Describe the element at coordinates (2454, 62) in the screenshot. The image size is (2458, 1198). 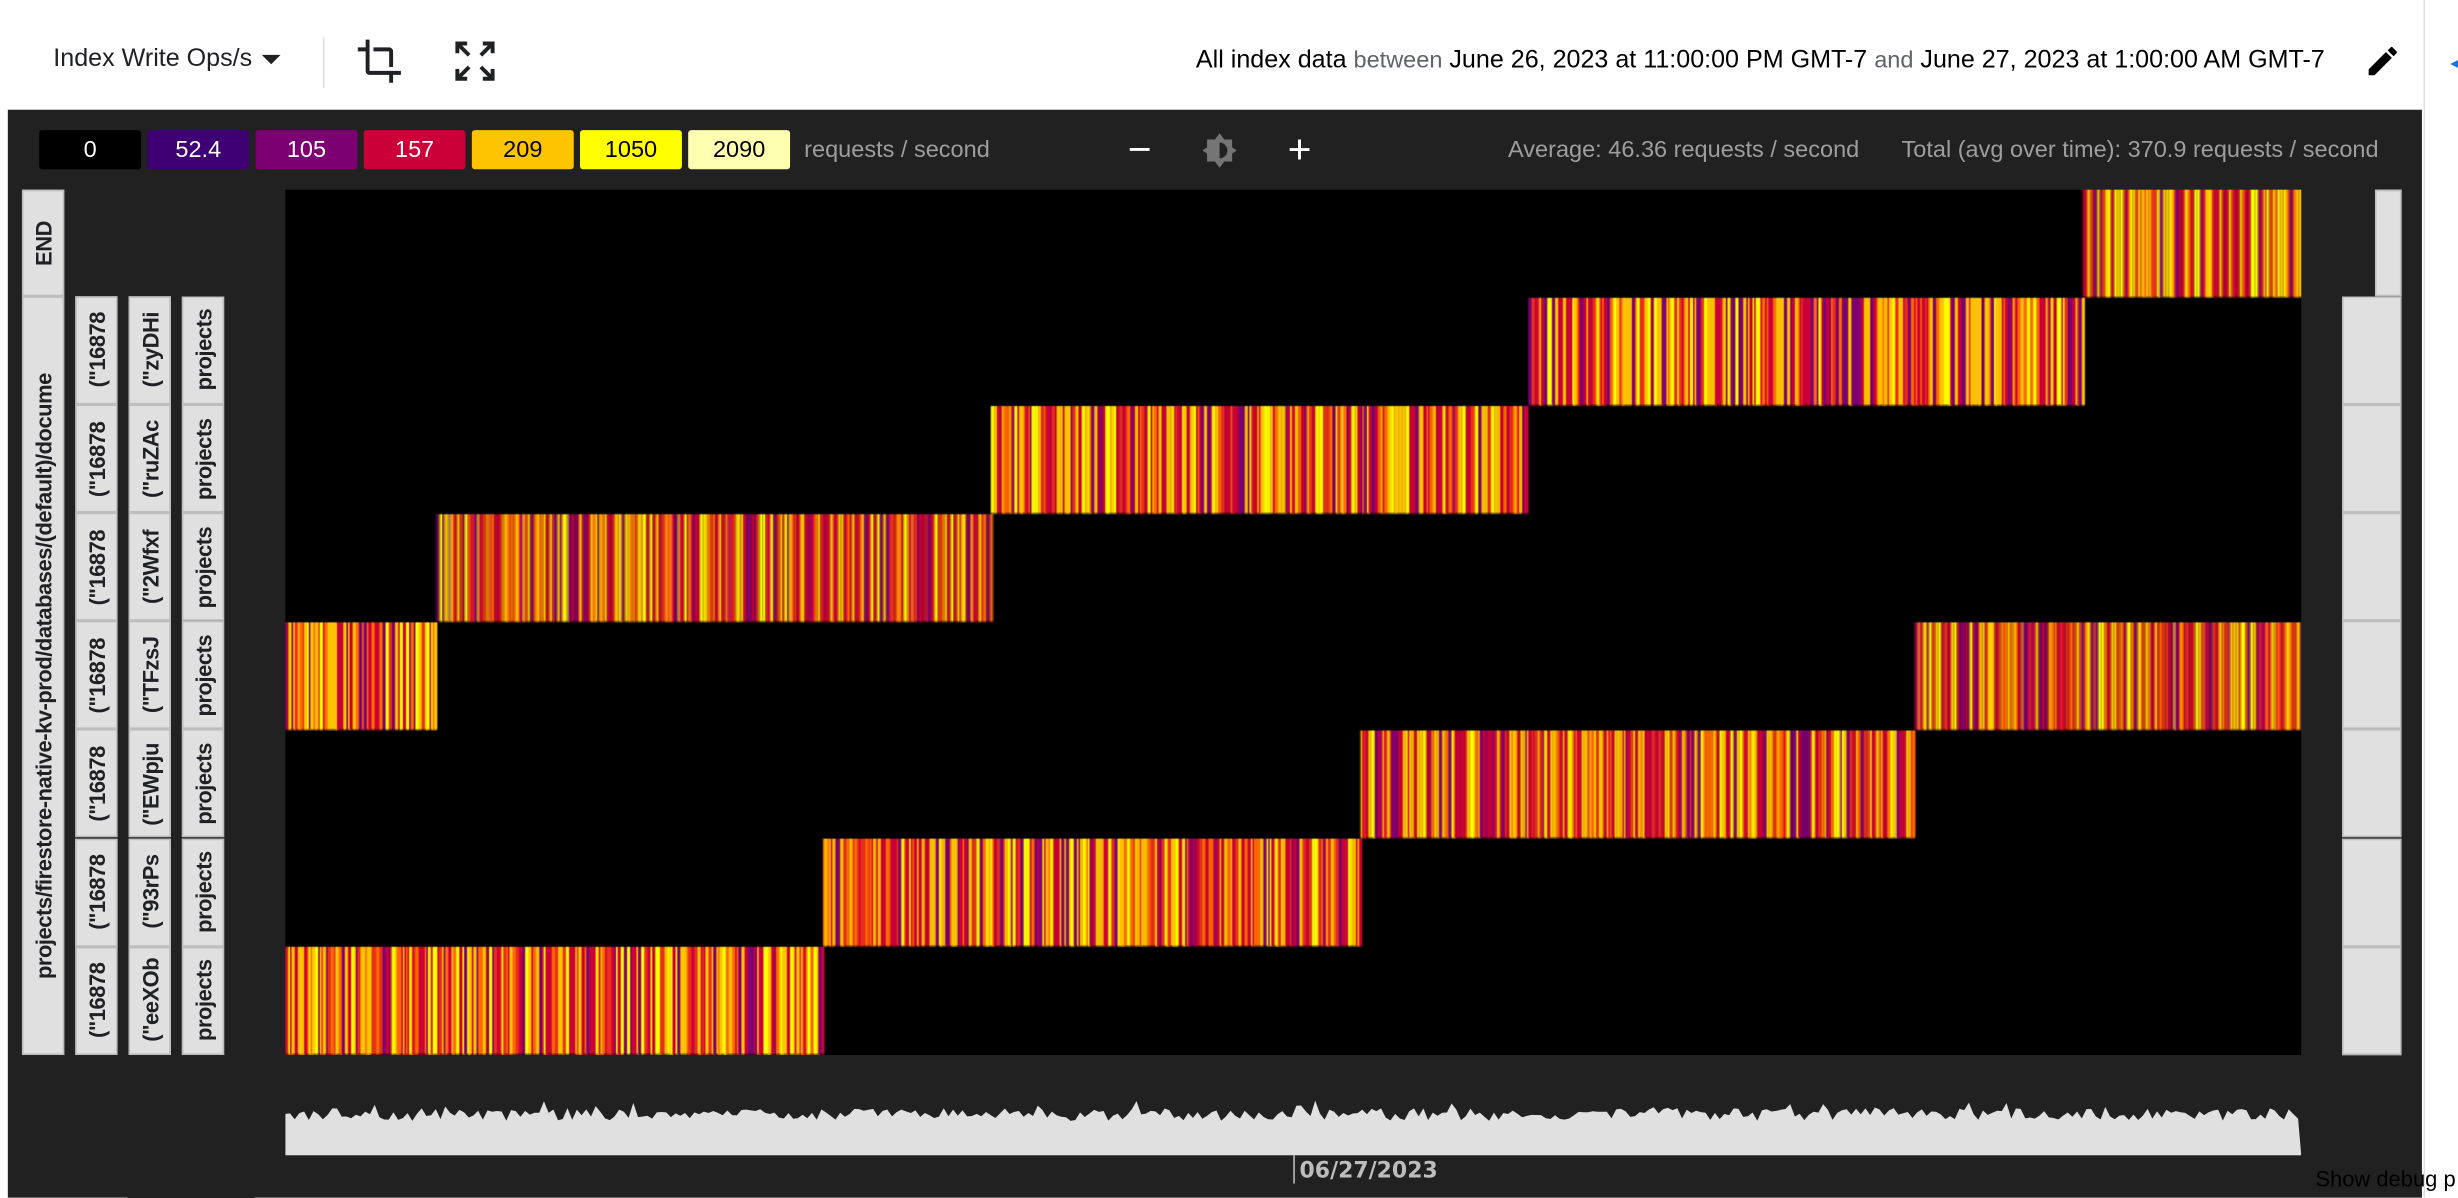
I see `side-panel-edge: ◂` at that location.